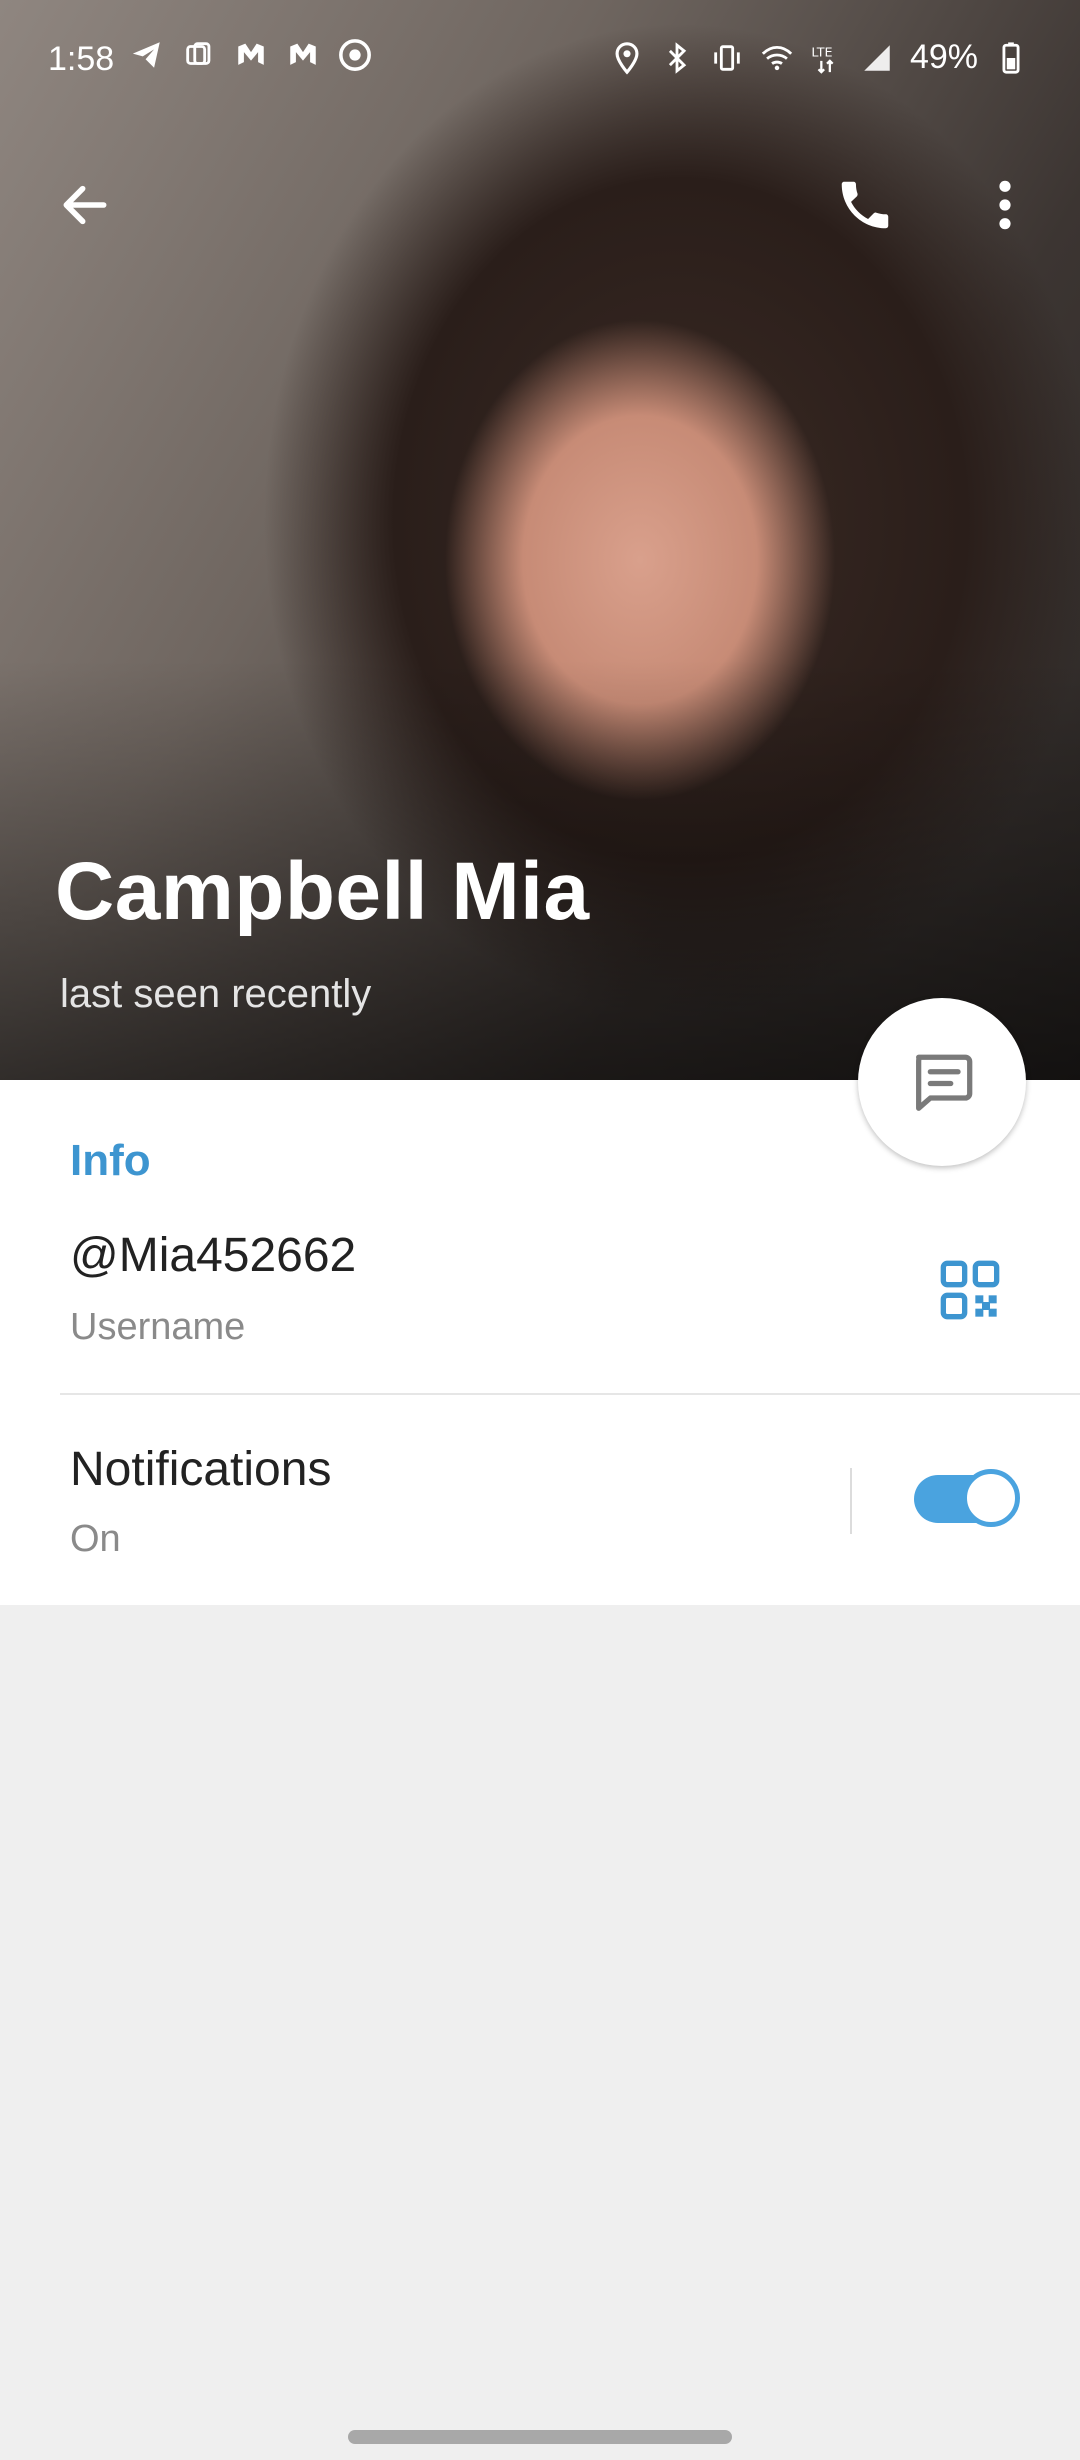 The width and height of the screenshot is (1080, 2460). I want to click on chrome-icon, so click(355, 55).